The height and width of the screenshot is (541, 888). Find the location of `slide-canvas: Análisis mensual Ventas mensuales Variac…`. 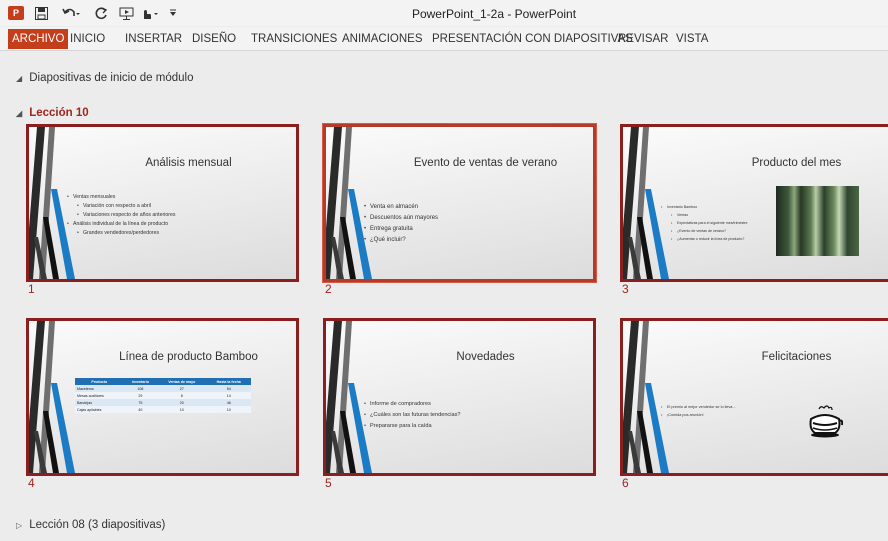

slide-canvas: Análisis mensual Ventas mensuales Variac… is located at coordinates (162, 203).